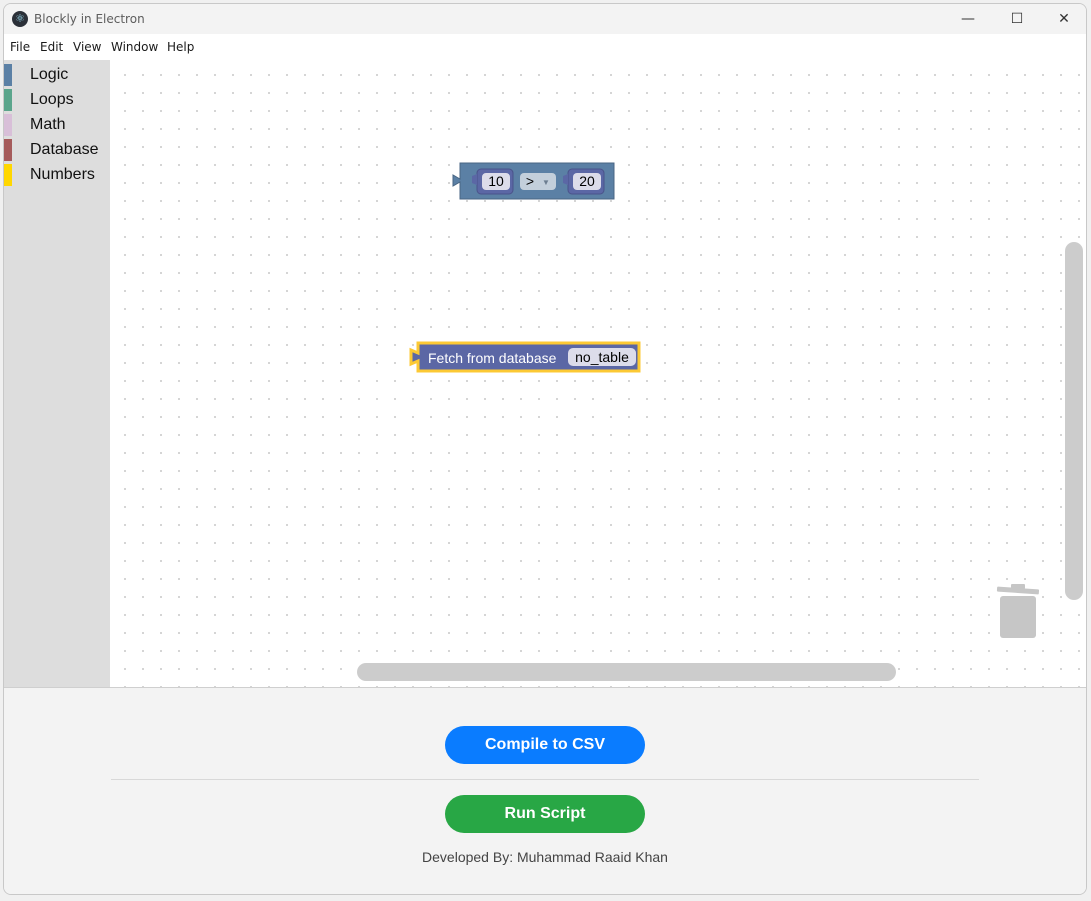  What do you see at coordinates (545, 814) in the screenshot?
I see `run-script-button: Run Script` at bounding box center [545, 814].